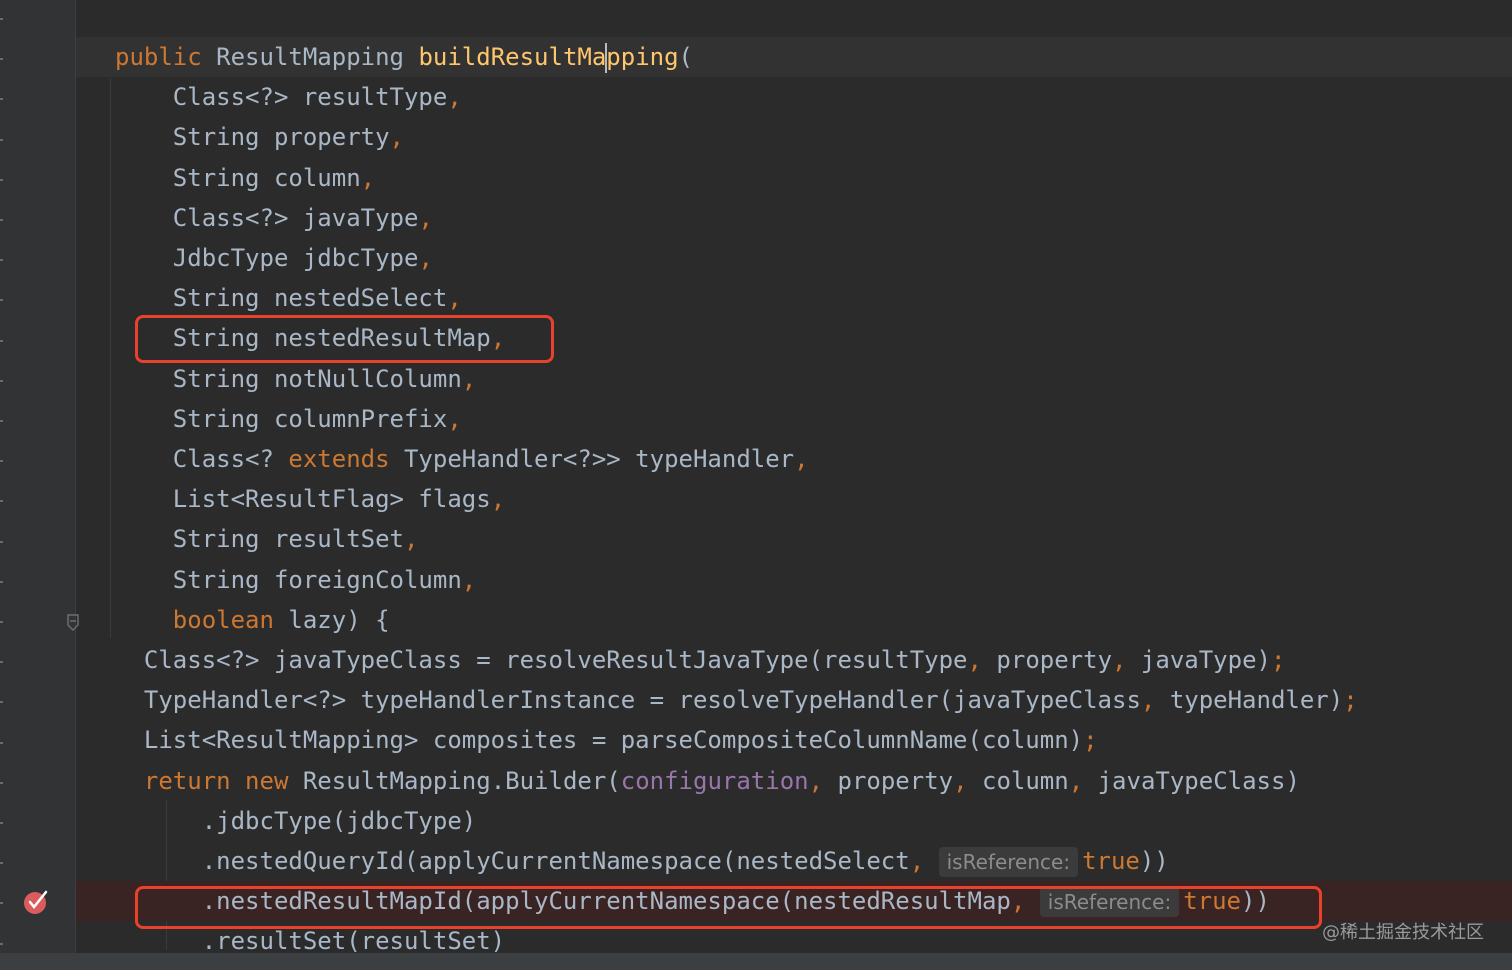 This screenshot has height=970, width=1512. Describe the element at coordinates (346, 459) in the screenshot. I see `code-token: extends` at that location.